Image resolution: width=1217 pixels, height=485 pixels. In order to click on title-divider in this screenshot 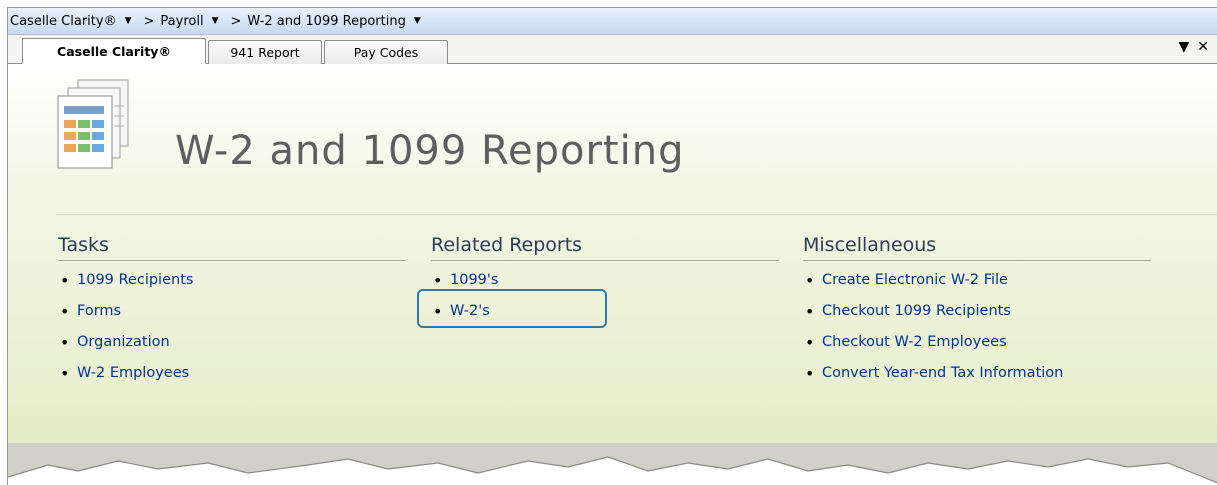, I will do `click(636, 214)`.